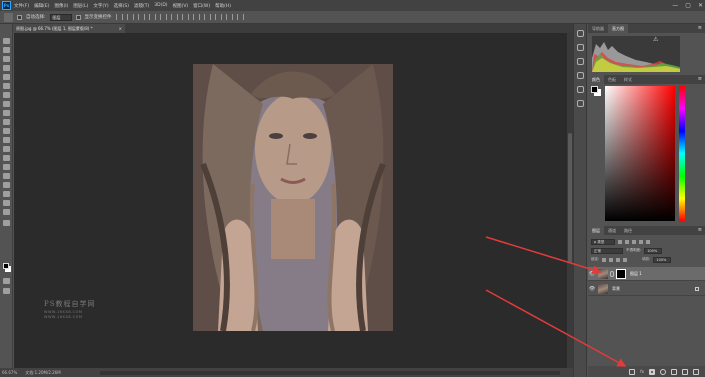  I want to click on menu-file: 文件(F), so click(21, 6).